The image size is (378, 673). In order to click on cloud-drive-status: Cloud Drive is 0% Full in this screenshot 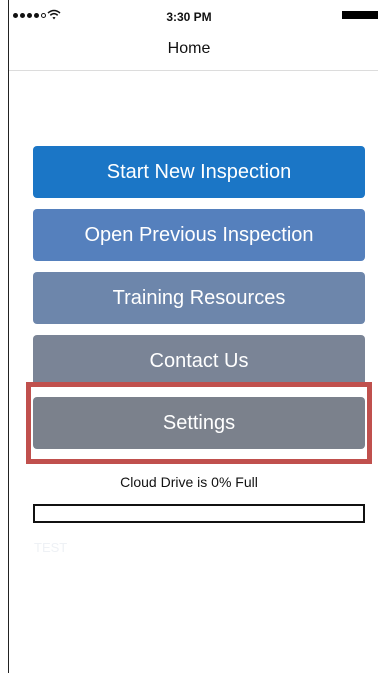, I will do `click(189, 482)`.